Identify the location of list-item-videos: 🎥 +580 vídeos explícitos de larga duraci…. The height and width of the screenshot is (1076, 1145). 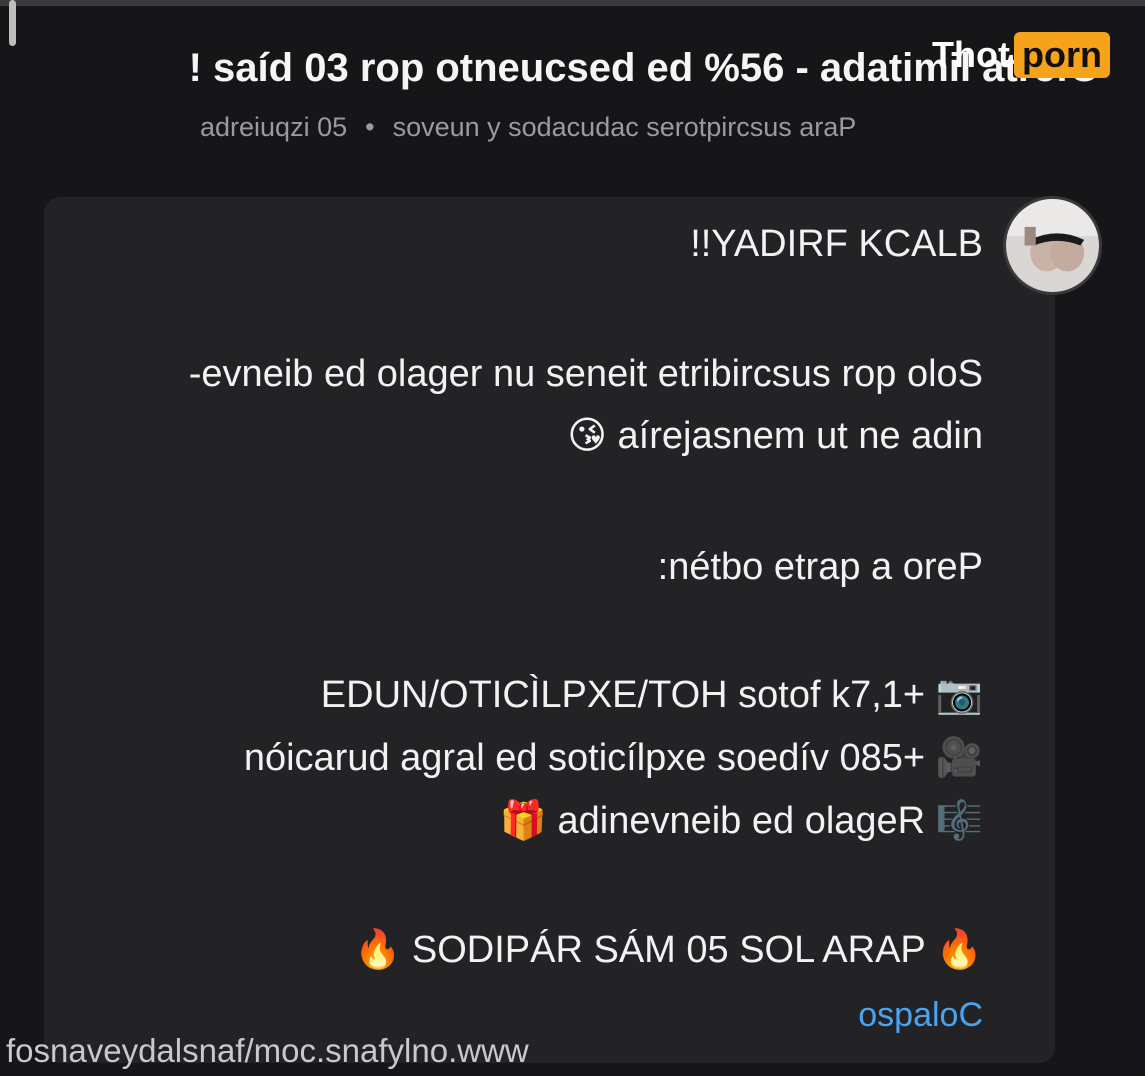
(533, 758).